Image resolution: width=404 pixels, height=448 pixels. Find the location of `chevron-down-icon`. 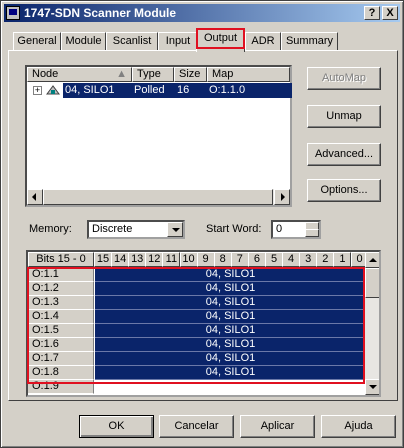

chevron-down-icon is located at coordinates (175, 229).